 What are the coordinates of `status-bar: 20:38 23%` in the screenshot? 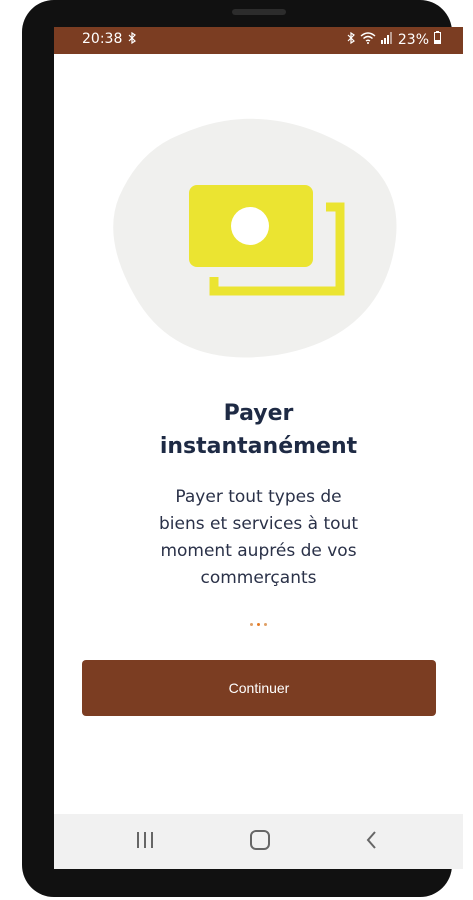 It's located at (258, 40).